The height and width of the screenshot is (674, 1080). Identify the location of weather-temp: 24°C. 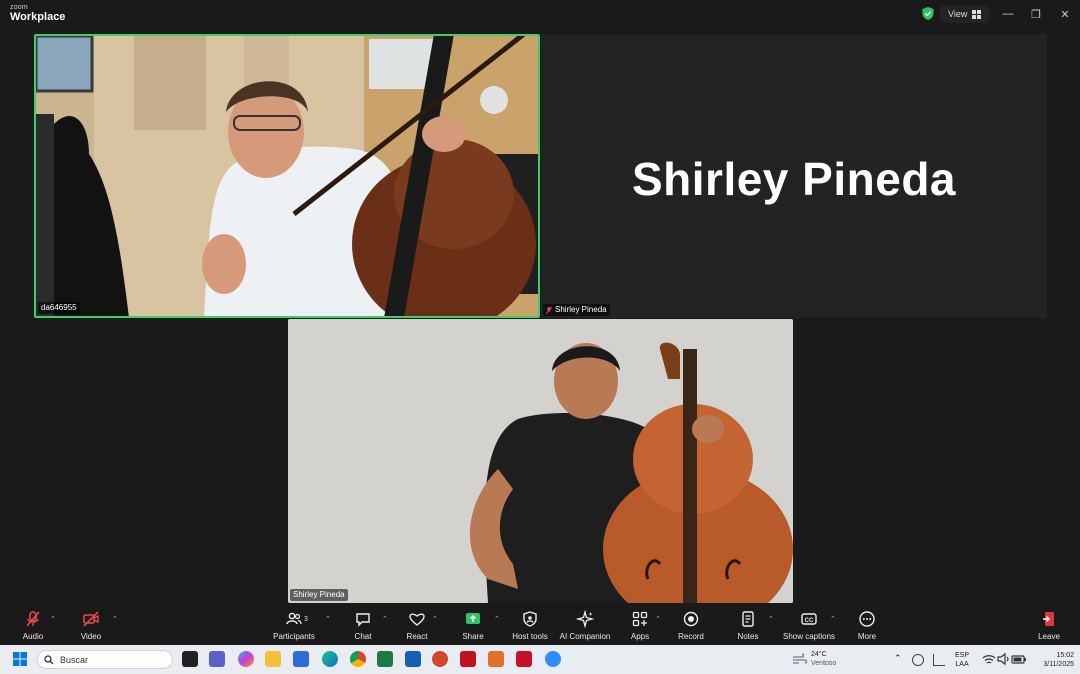
(819, 654).